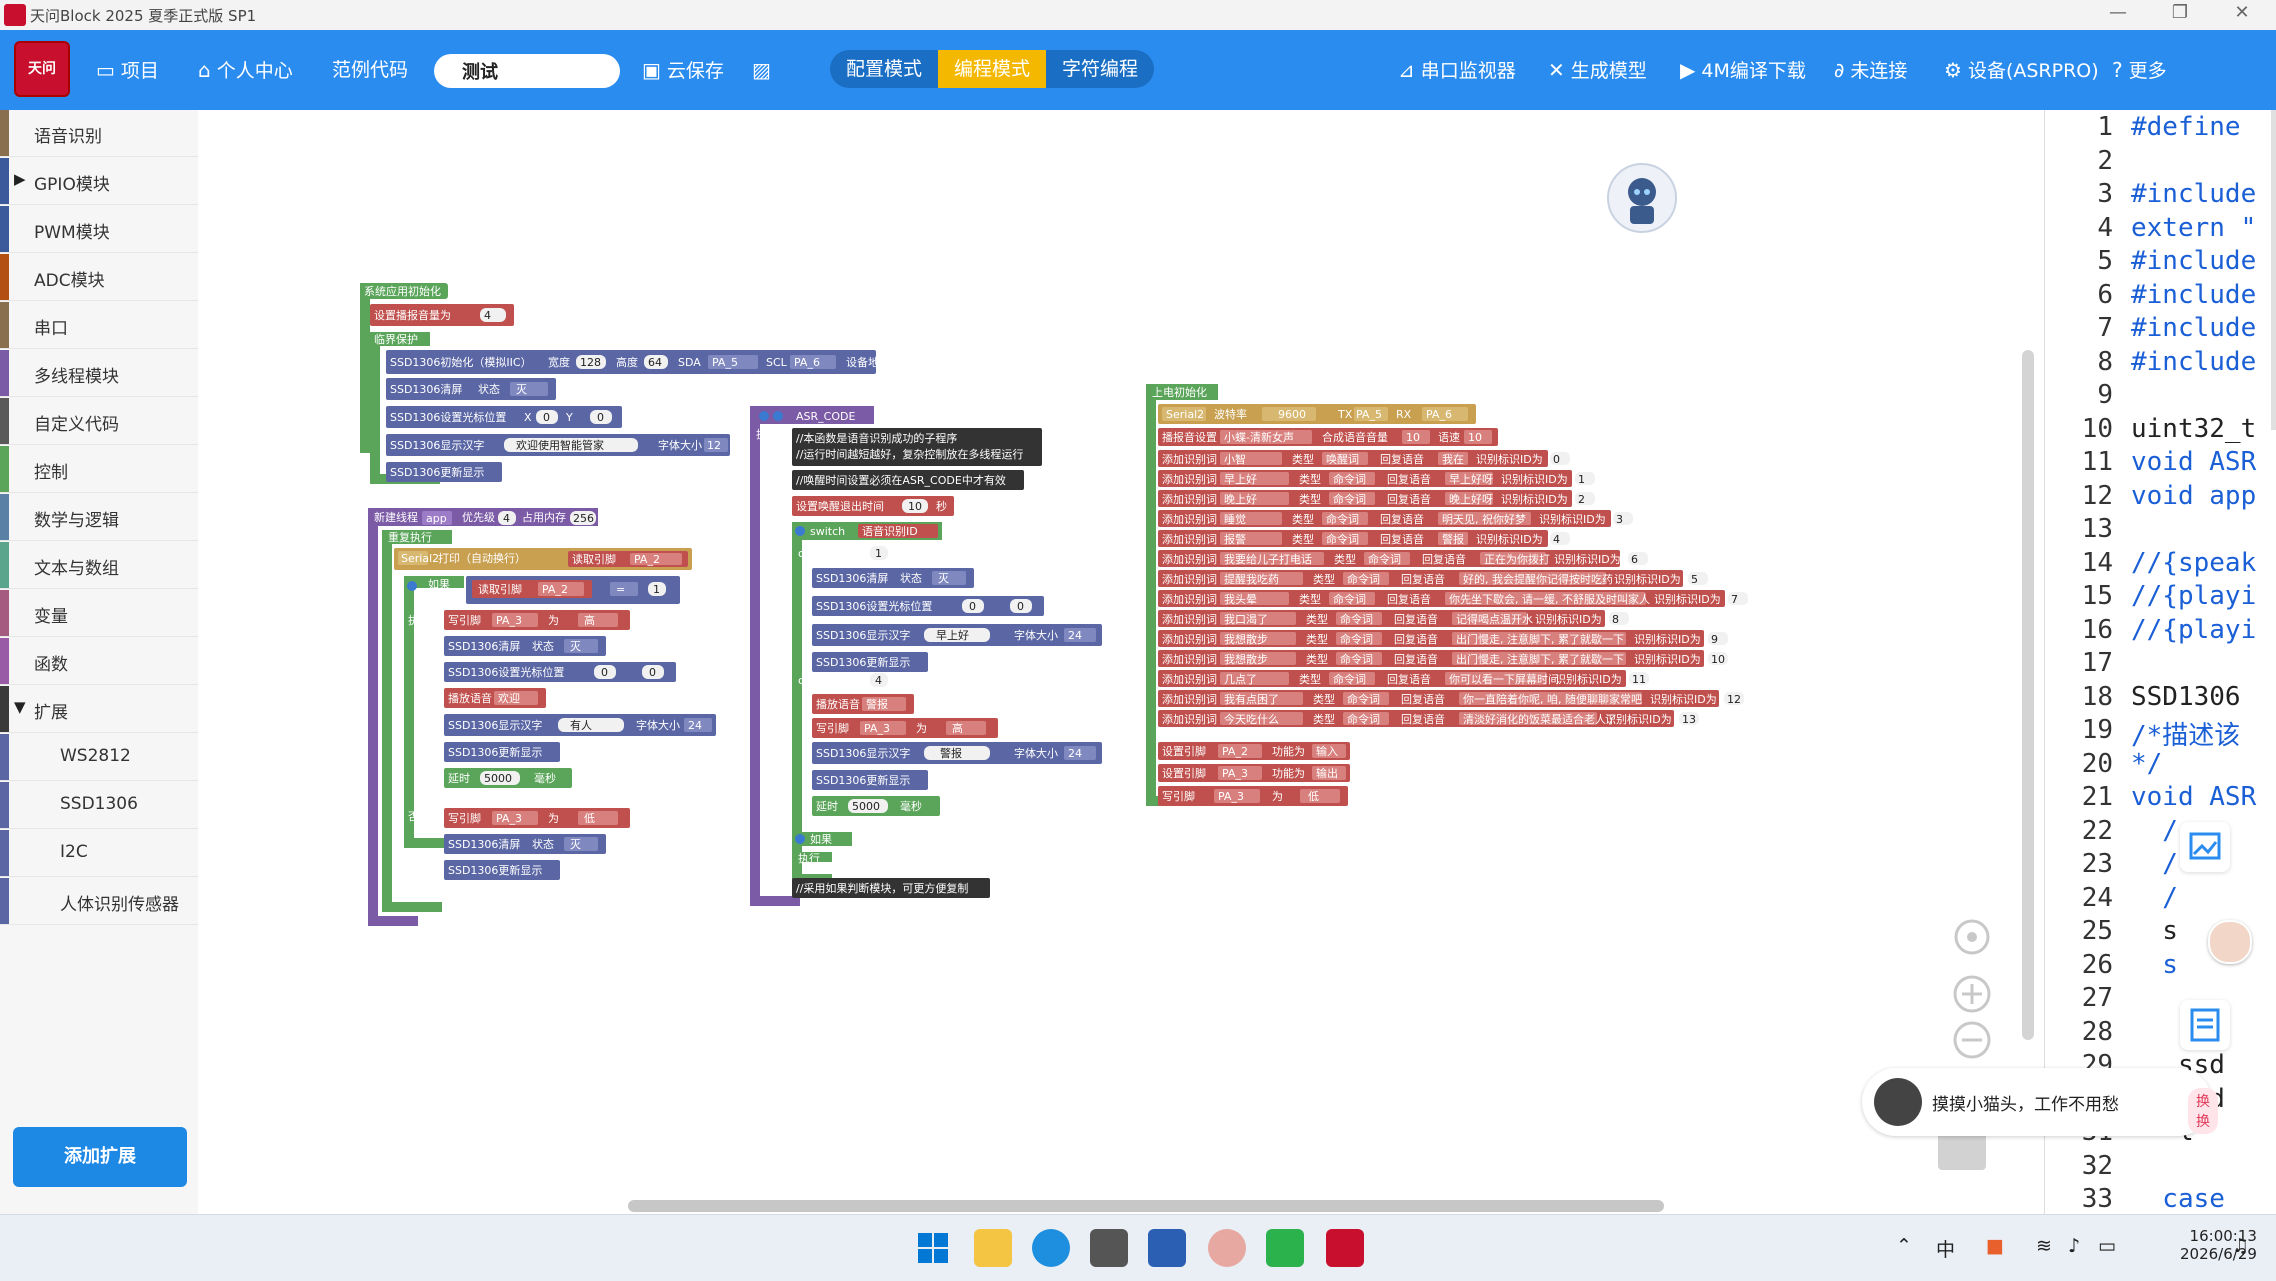  Describe the element at coordinates (1540, 719) in the screenshot. I see `block-field: 清淡好消化的饭菜最适合老人了` at that location.